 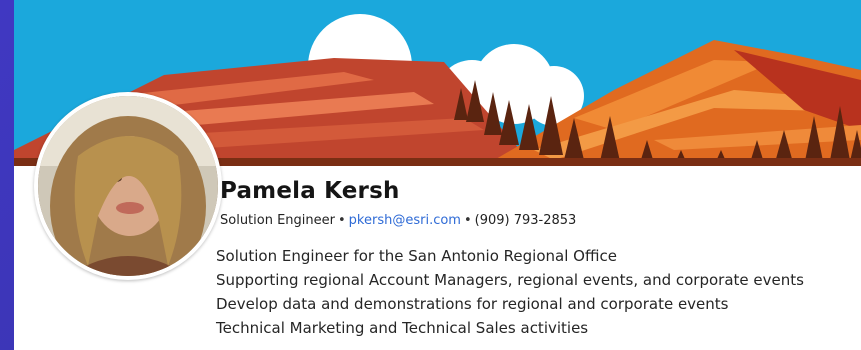 I want to click on profile-title: Solution Engineer, so click(x=277, y=220).